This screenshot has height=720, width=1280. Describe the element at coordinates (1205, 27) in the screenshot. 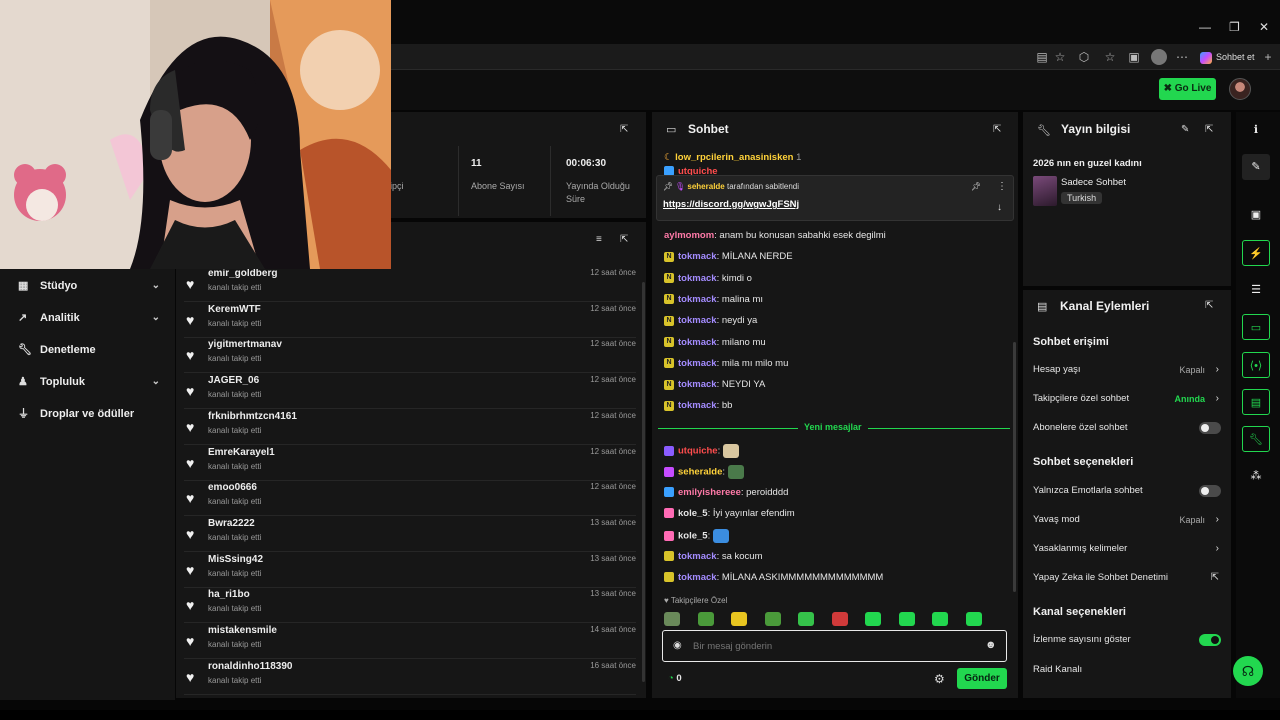

I see `minimize-icon: —` at that location.